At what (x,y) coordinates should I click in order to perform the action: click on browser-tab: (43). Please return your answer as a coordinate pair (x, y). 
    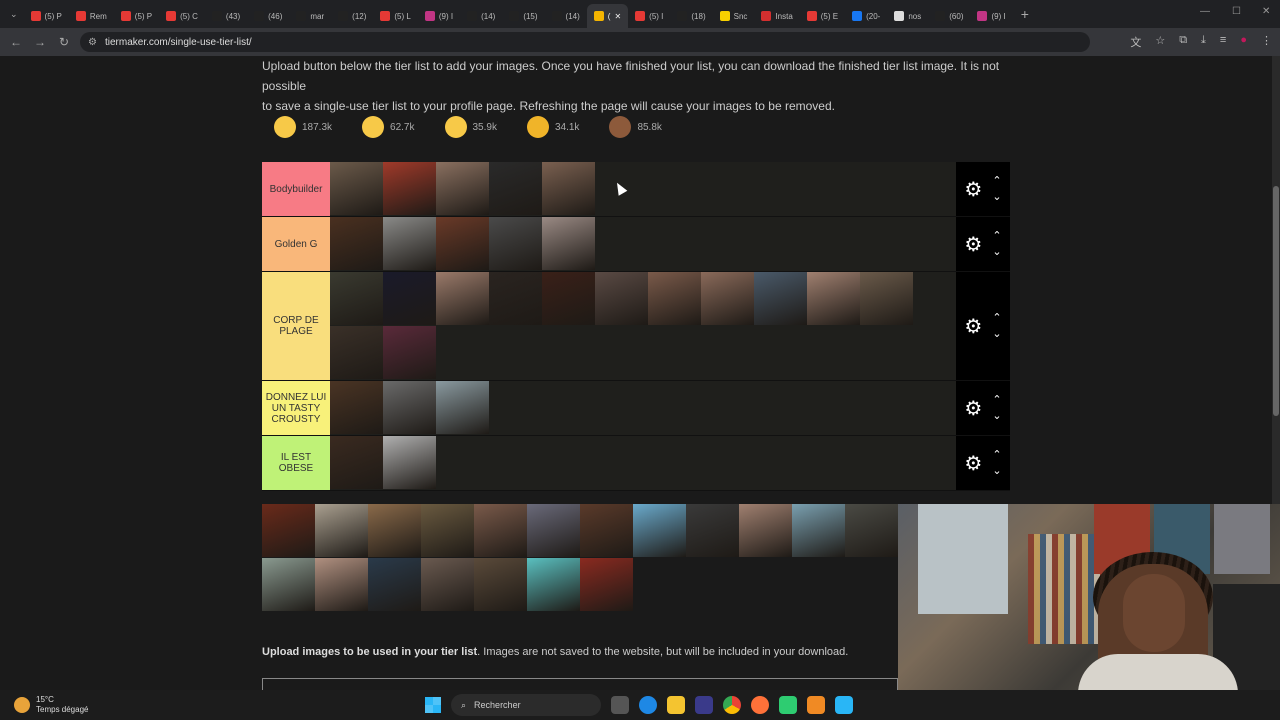
    Looking at the image, I should click on (226, 16).